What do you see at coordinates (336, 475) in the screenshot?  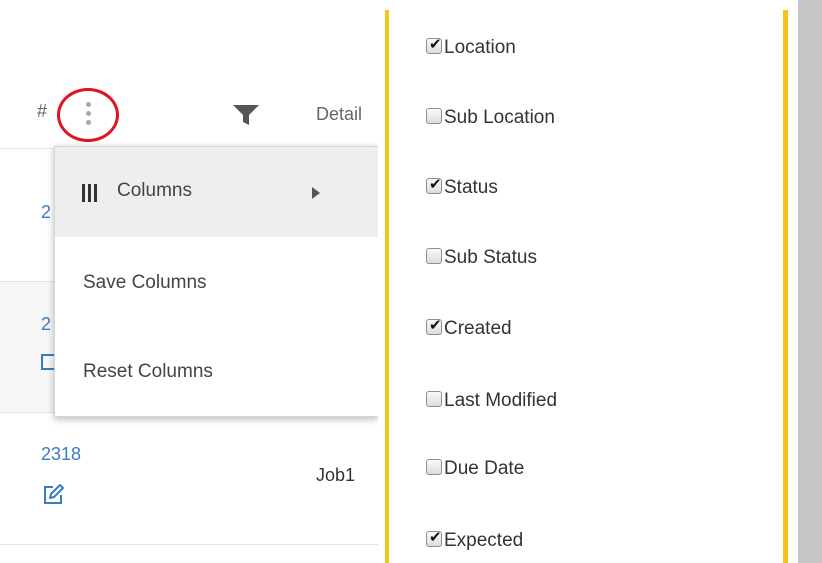 I see `job-detail-text: Job1` at bounding box center [336, 475].